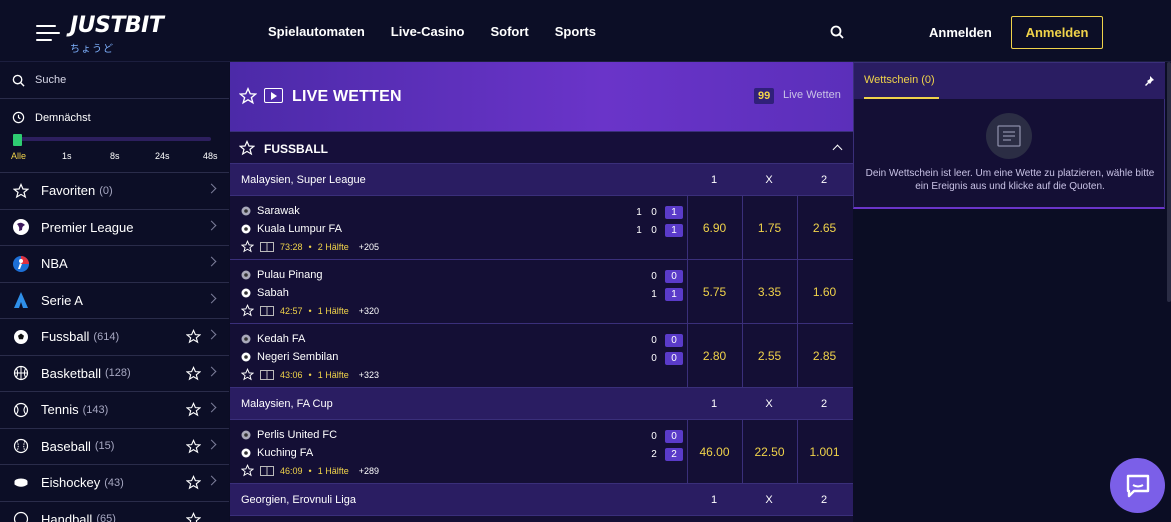 Image resolution: width=1171 pixels, height=522 pixels. What do you see at coordinates (21, 300) in the screenshot?
I see `serie-a-icon` at bounding box center [21, 300].